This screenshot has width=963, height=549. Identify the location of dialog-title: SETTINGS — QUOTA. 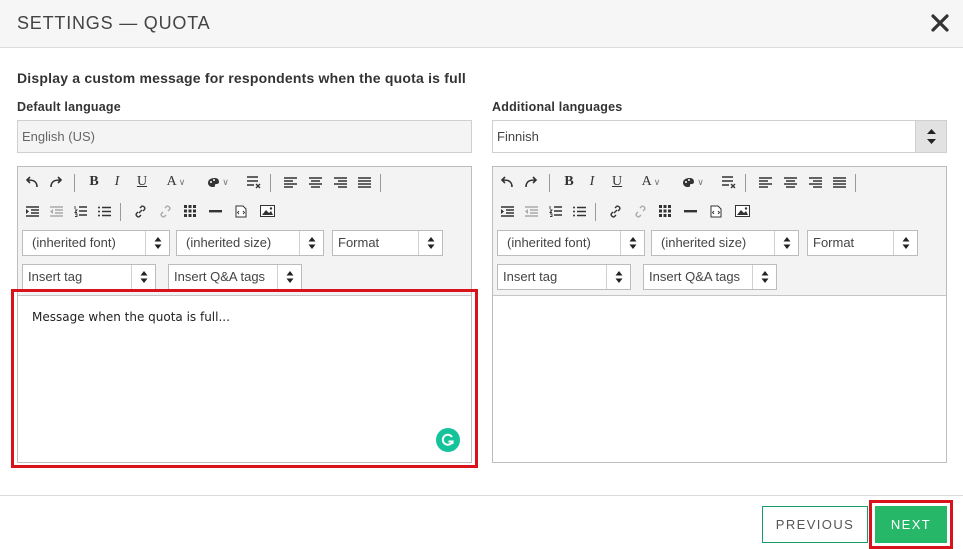
(114, 23).